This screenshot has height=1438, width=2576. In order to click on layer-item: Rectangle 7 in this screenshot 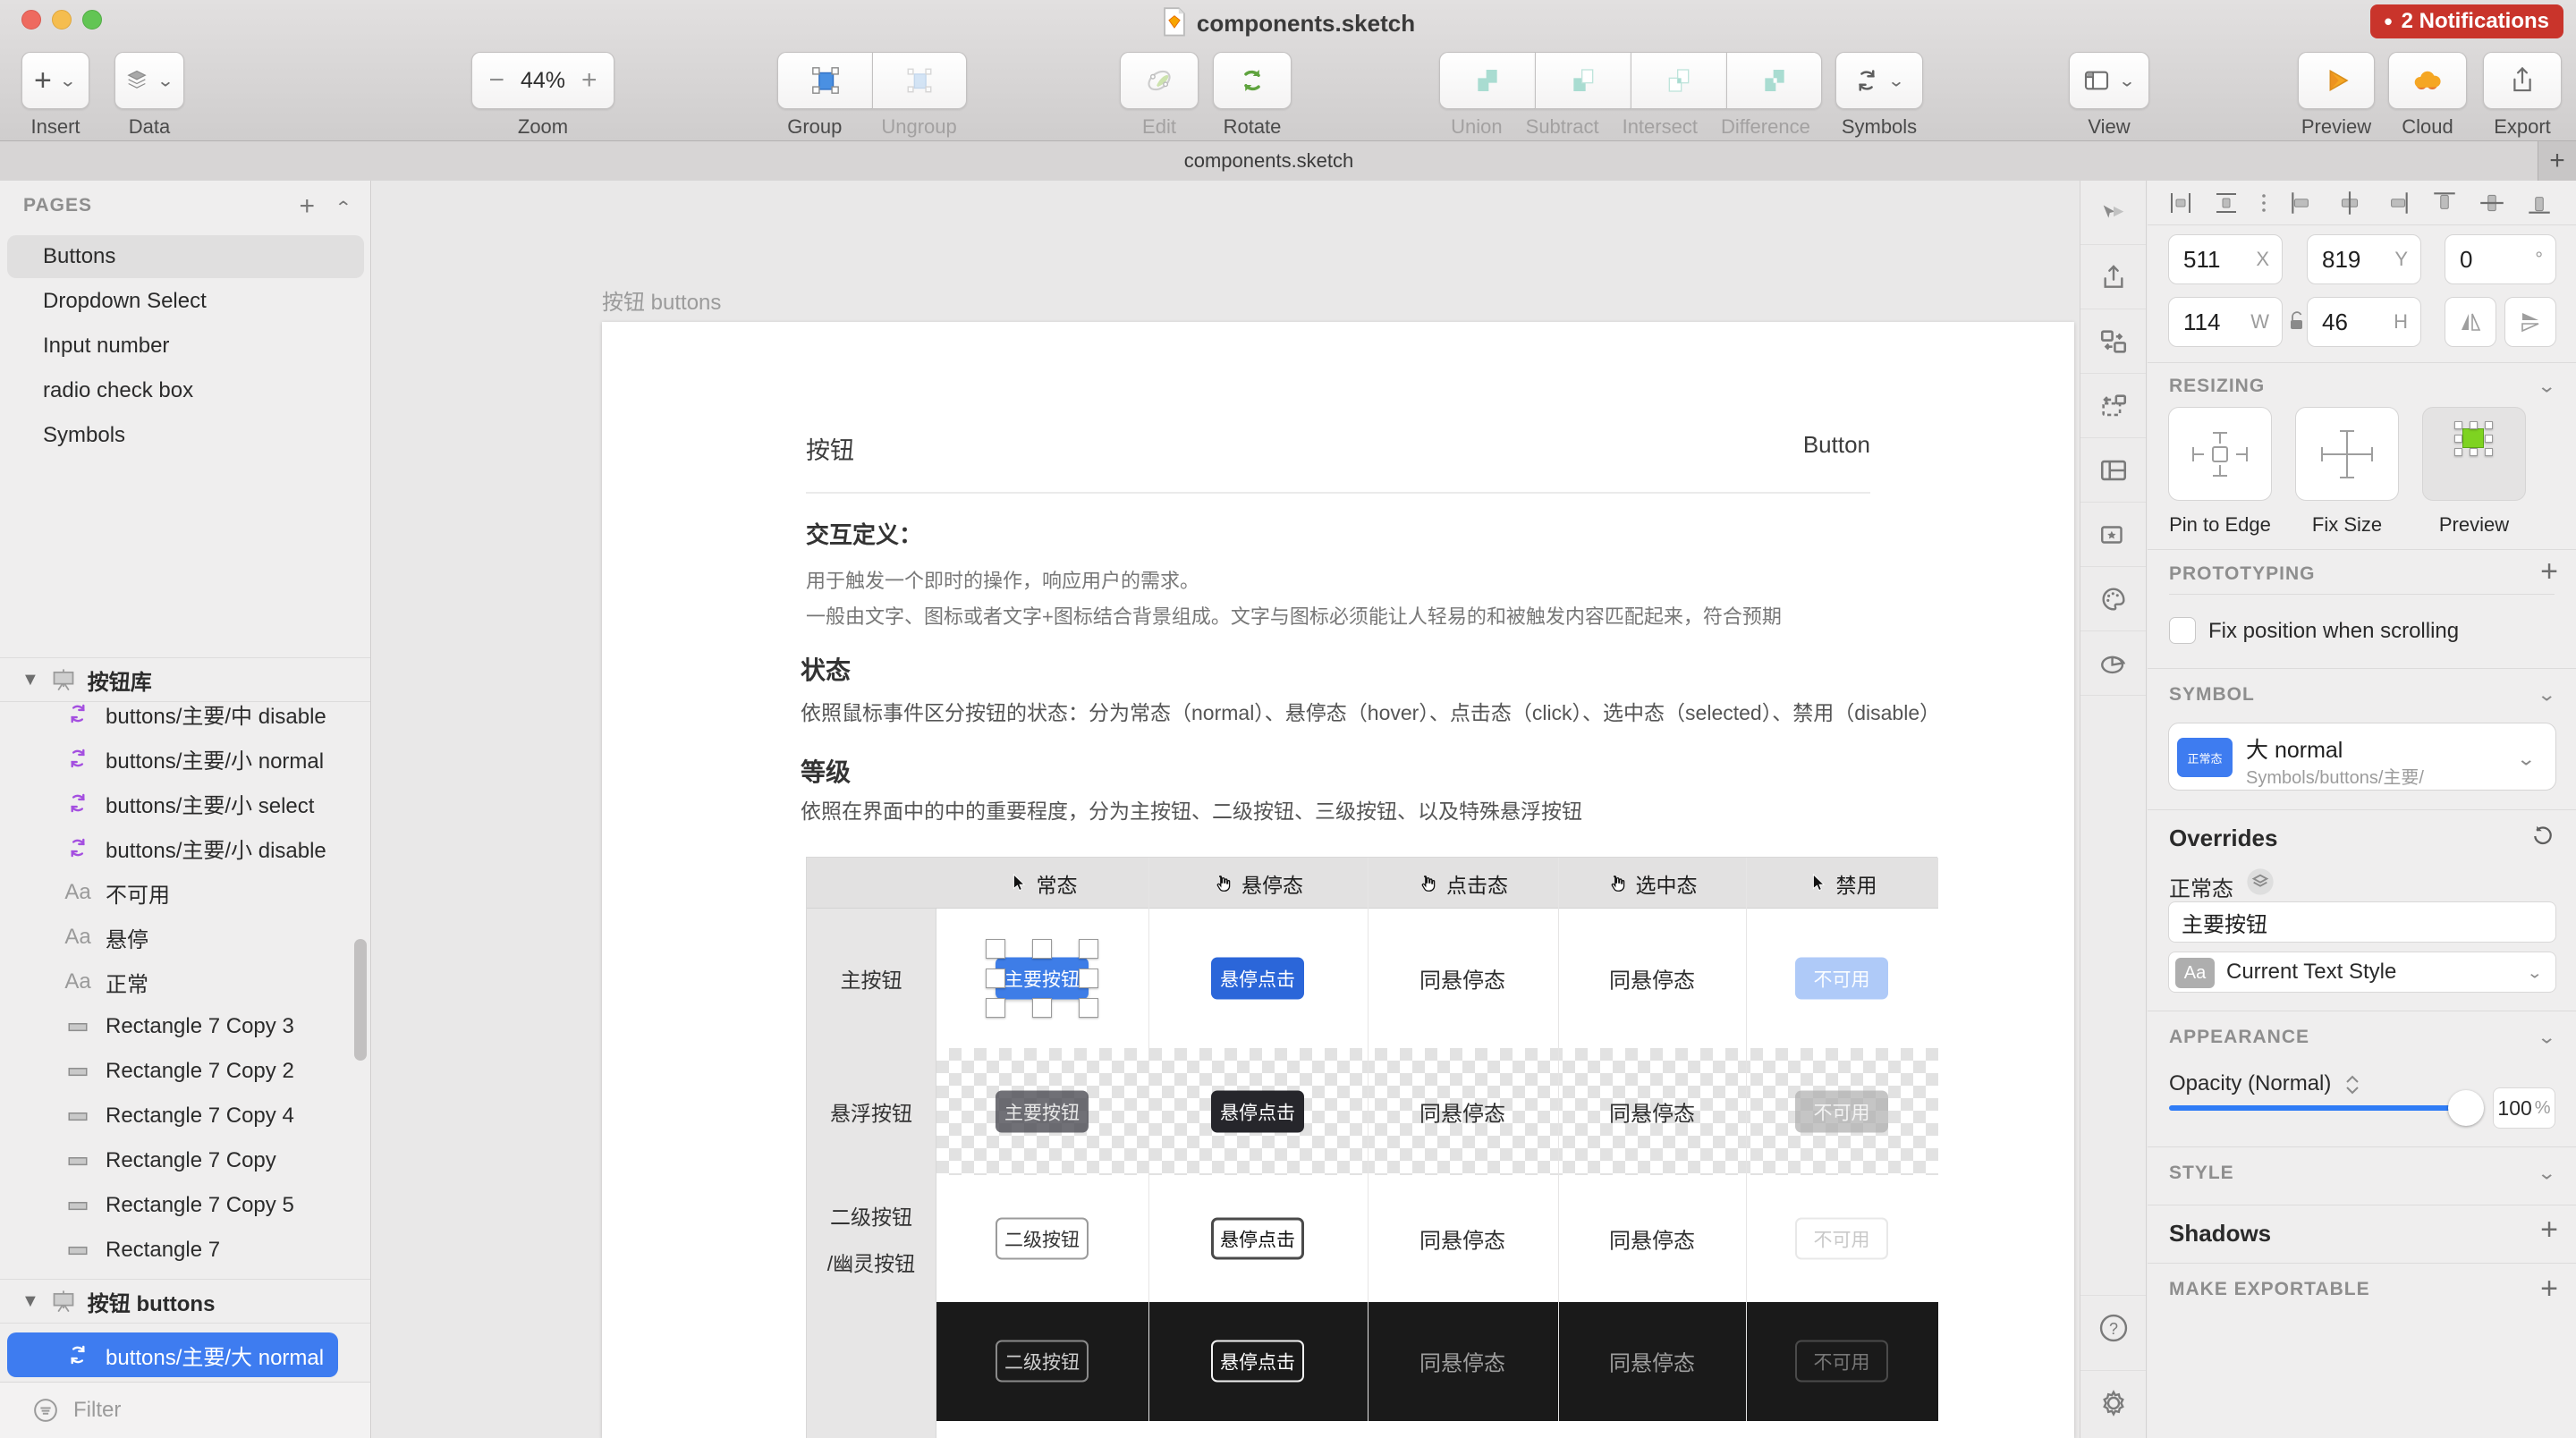, I will do `click(185, 1250)`.